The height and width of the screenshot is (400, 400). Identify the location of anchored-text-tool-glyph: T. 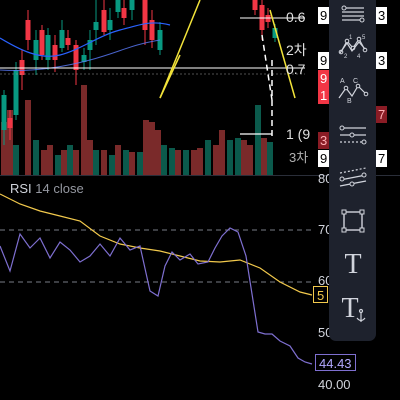
(349, 308).